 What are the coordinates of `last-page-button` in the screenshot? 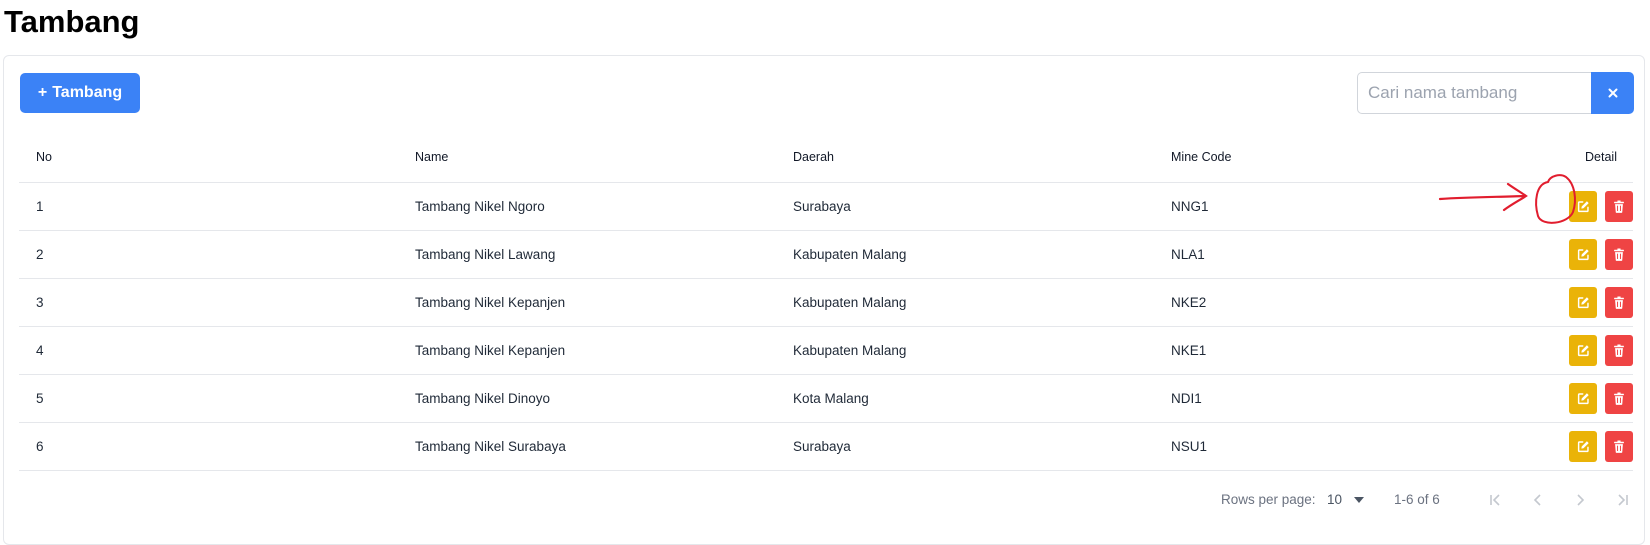 It's located at (1622, 500).